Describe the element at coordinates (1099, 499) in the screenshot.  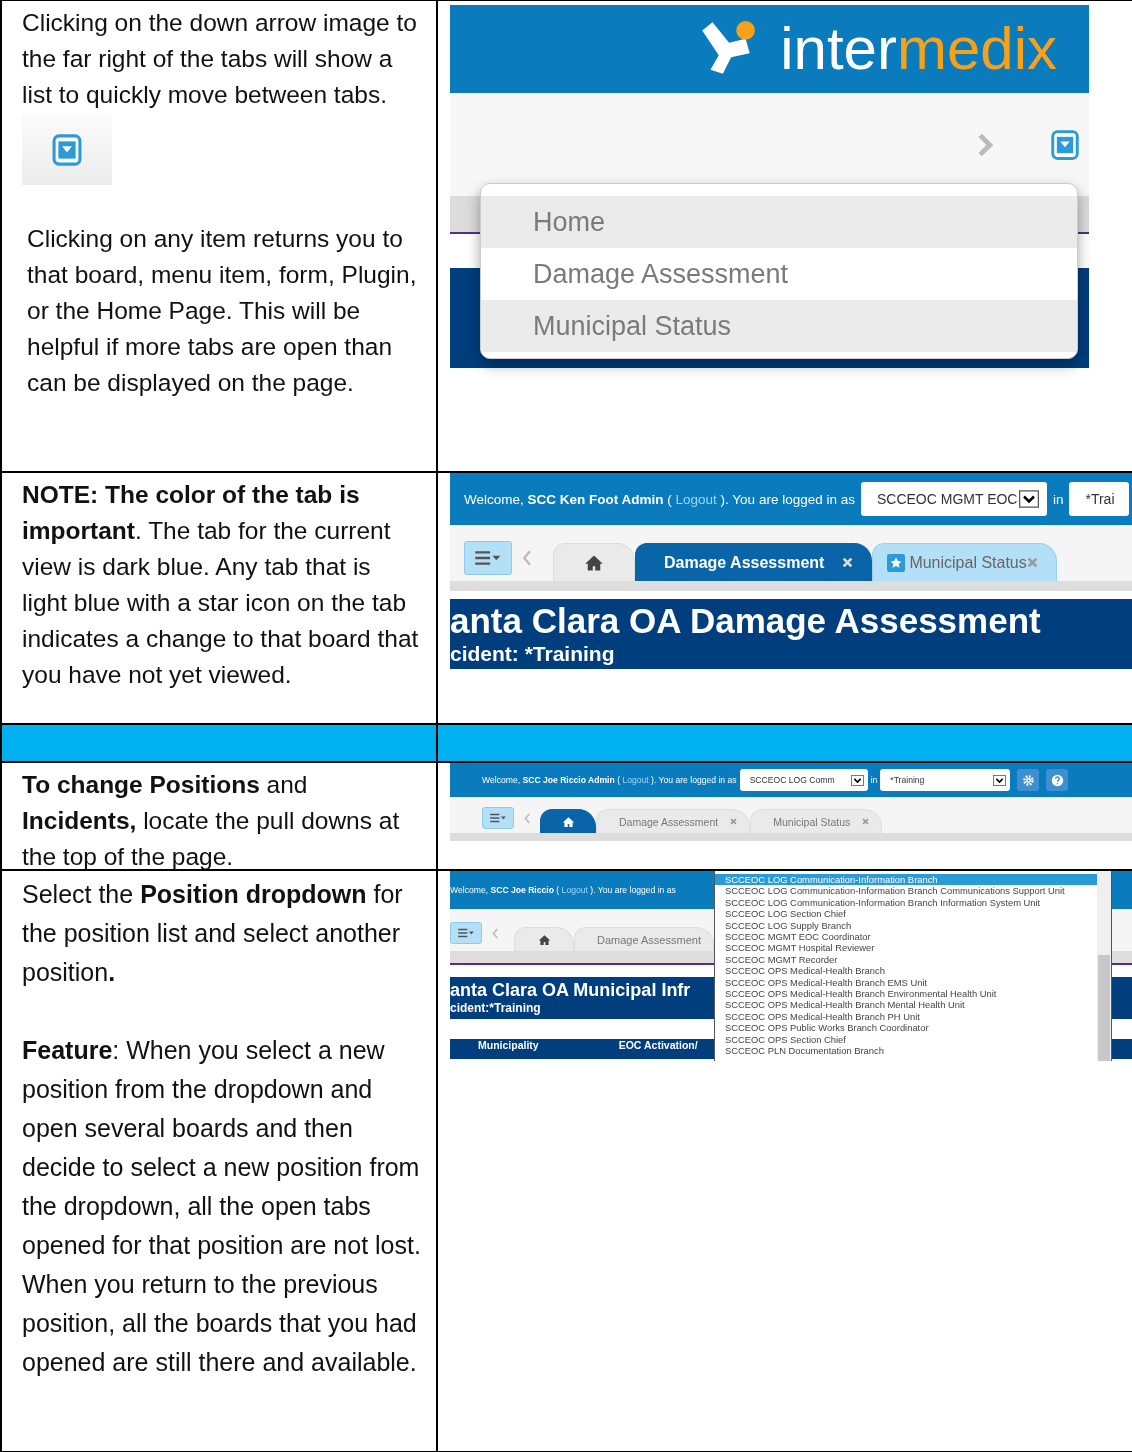
I see `incident-dropdown: *Trai` at that location.